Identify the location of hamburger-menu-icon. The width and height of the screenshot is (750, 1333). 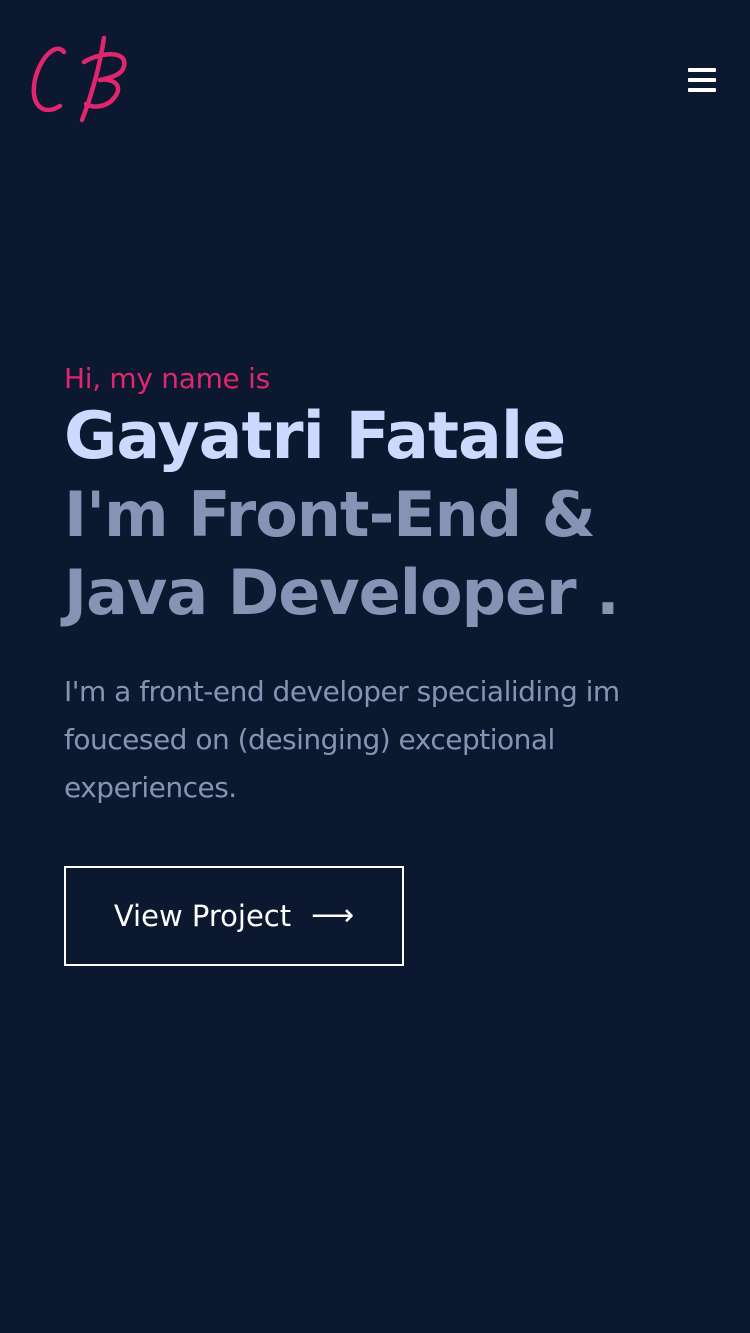
(702, 80).